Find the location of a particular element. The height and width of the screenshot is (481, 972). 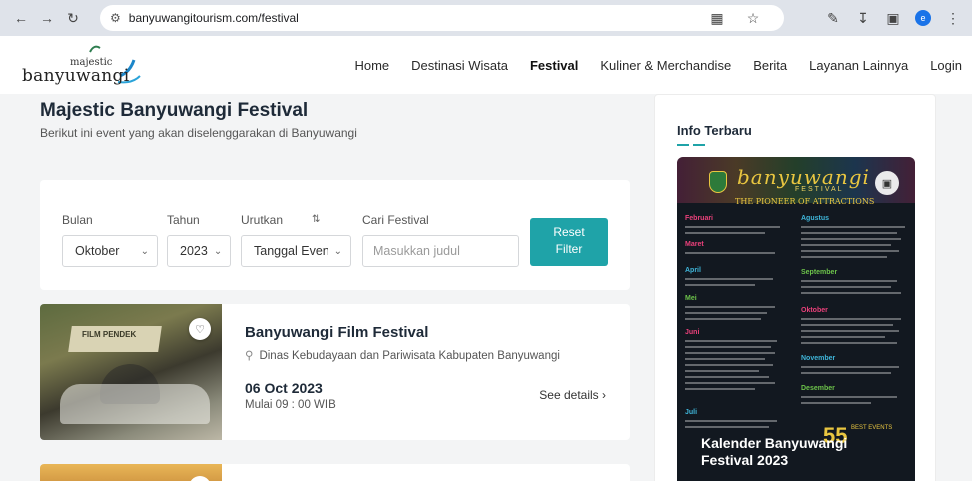

month-label: Bulan is located at coordinates (77, 220).